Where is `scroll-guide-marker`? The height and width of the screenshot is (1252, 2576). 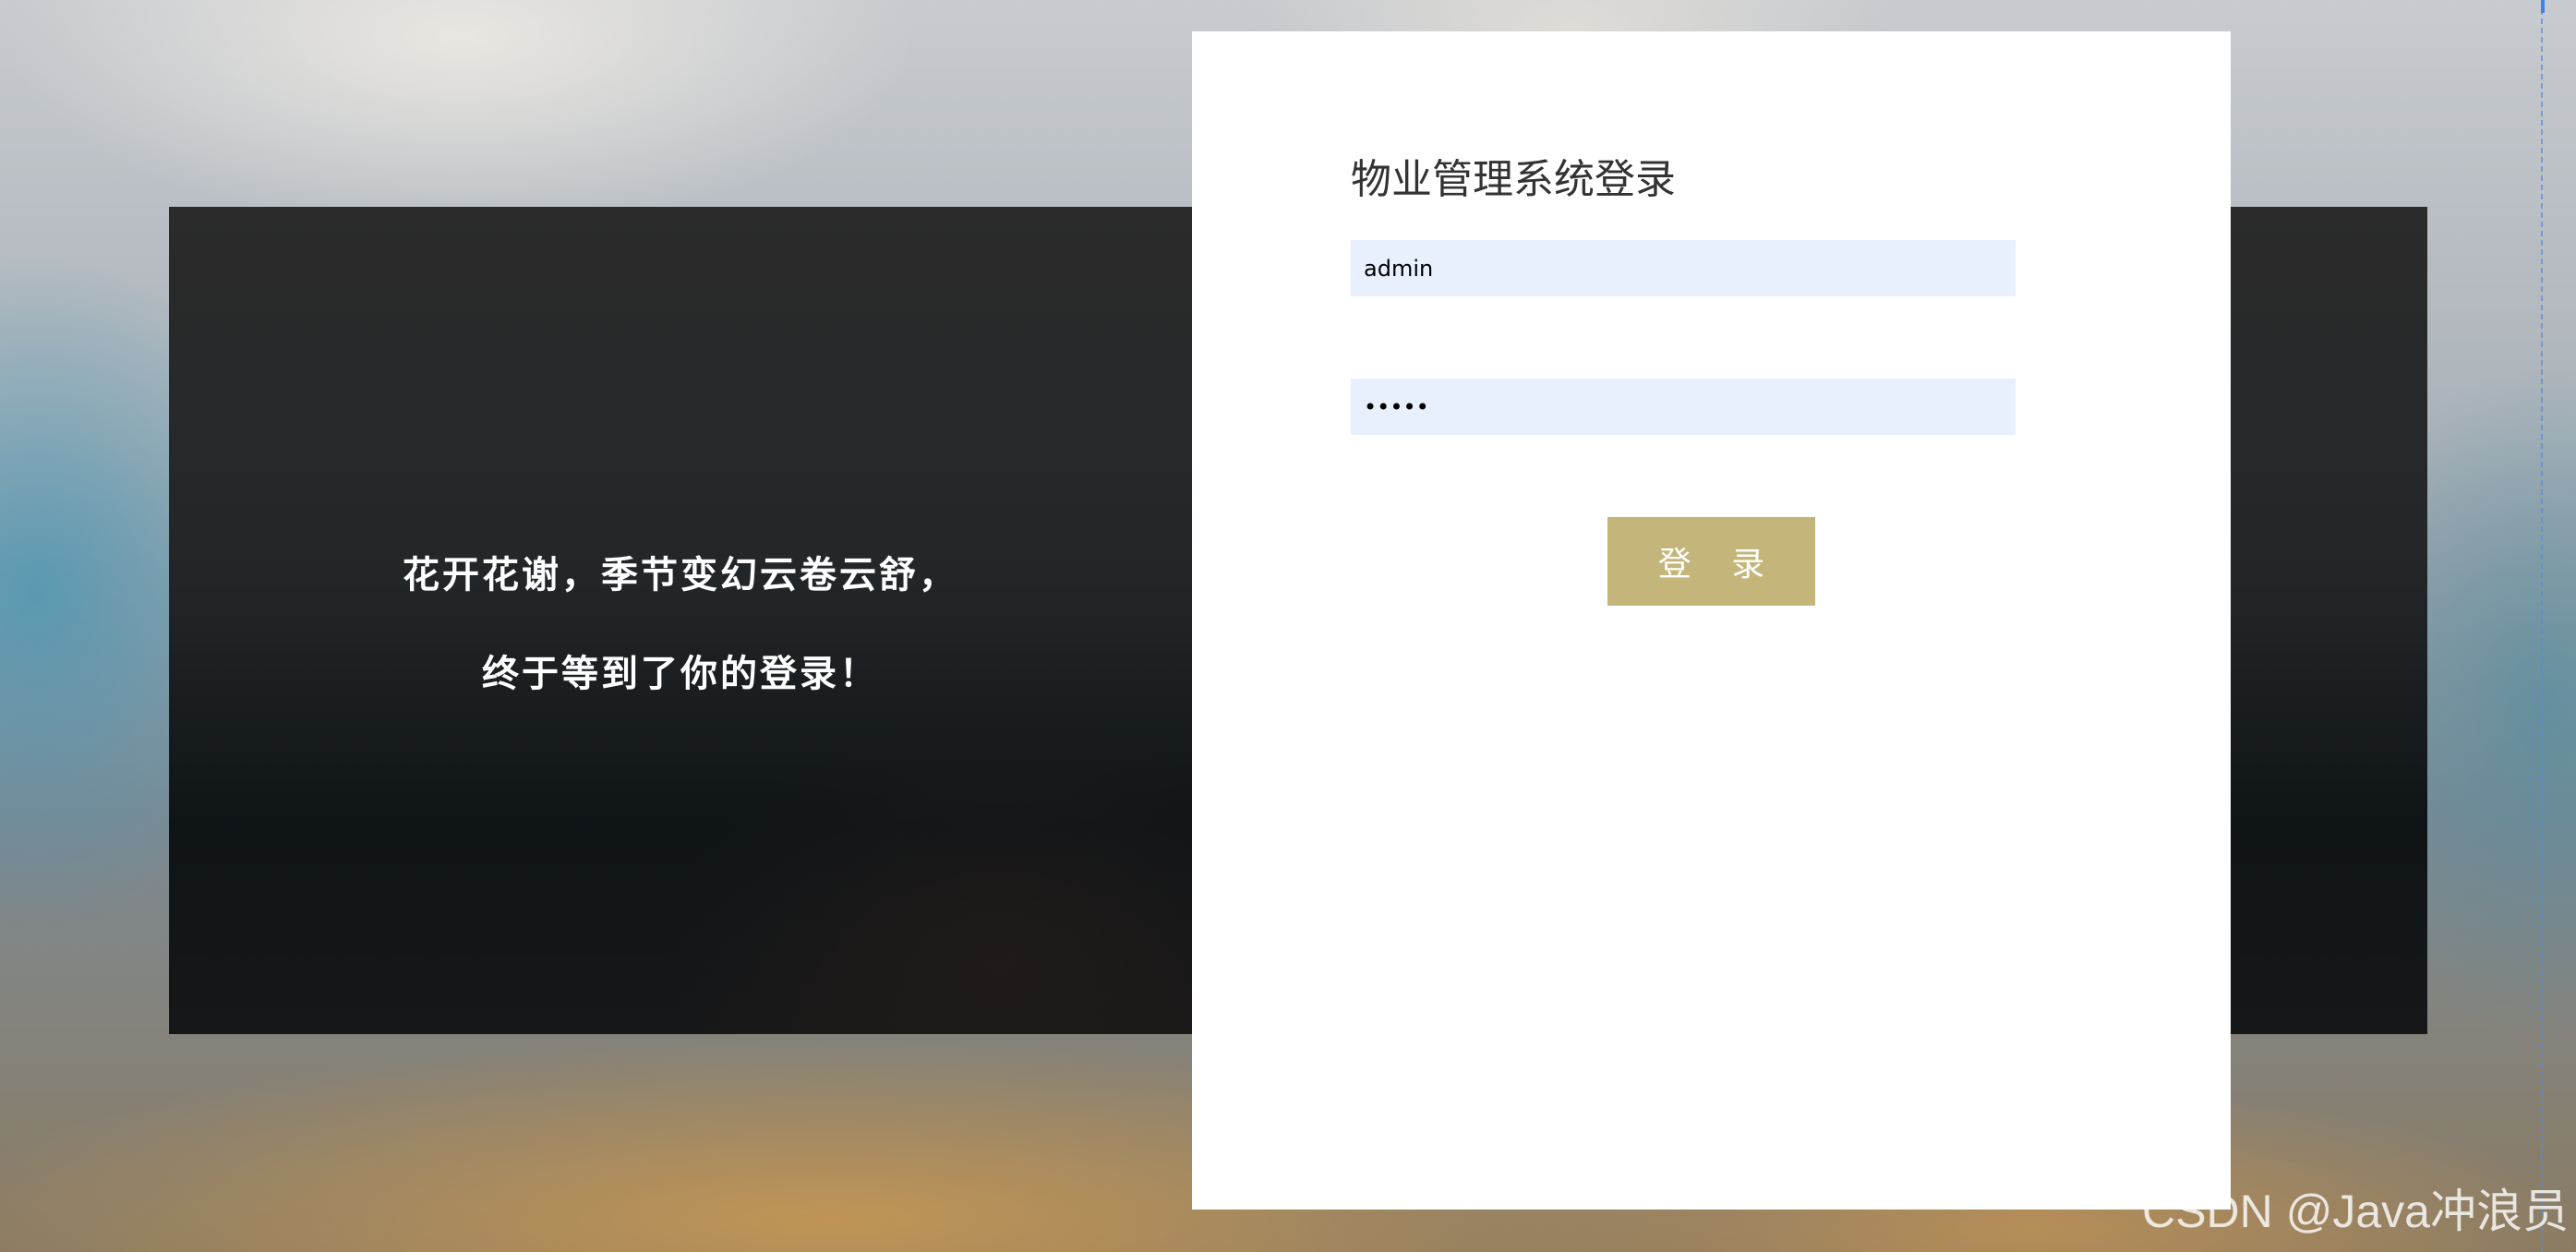 scroll-guide-marker is located at coordinates (2543, 6).